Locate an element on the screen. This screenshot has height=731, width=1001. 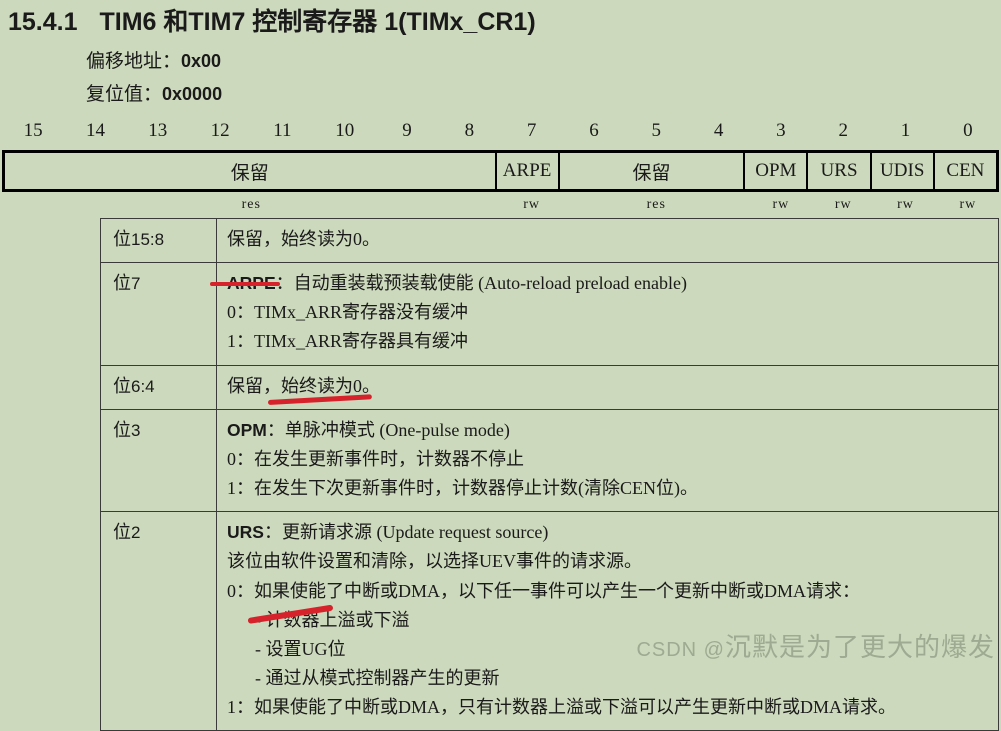
register-field-table: 保留 ARPE 保留 OPM URS UDIS CEN is located at coordinates (500, 171).